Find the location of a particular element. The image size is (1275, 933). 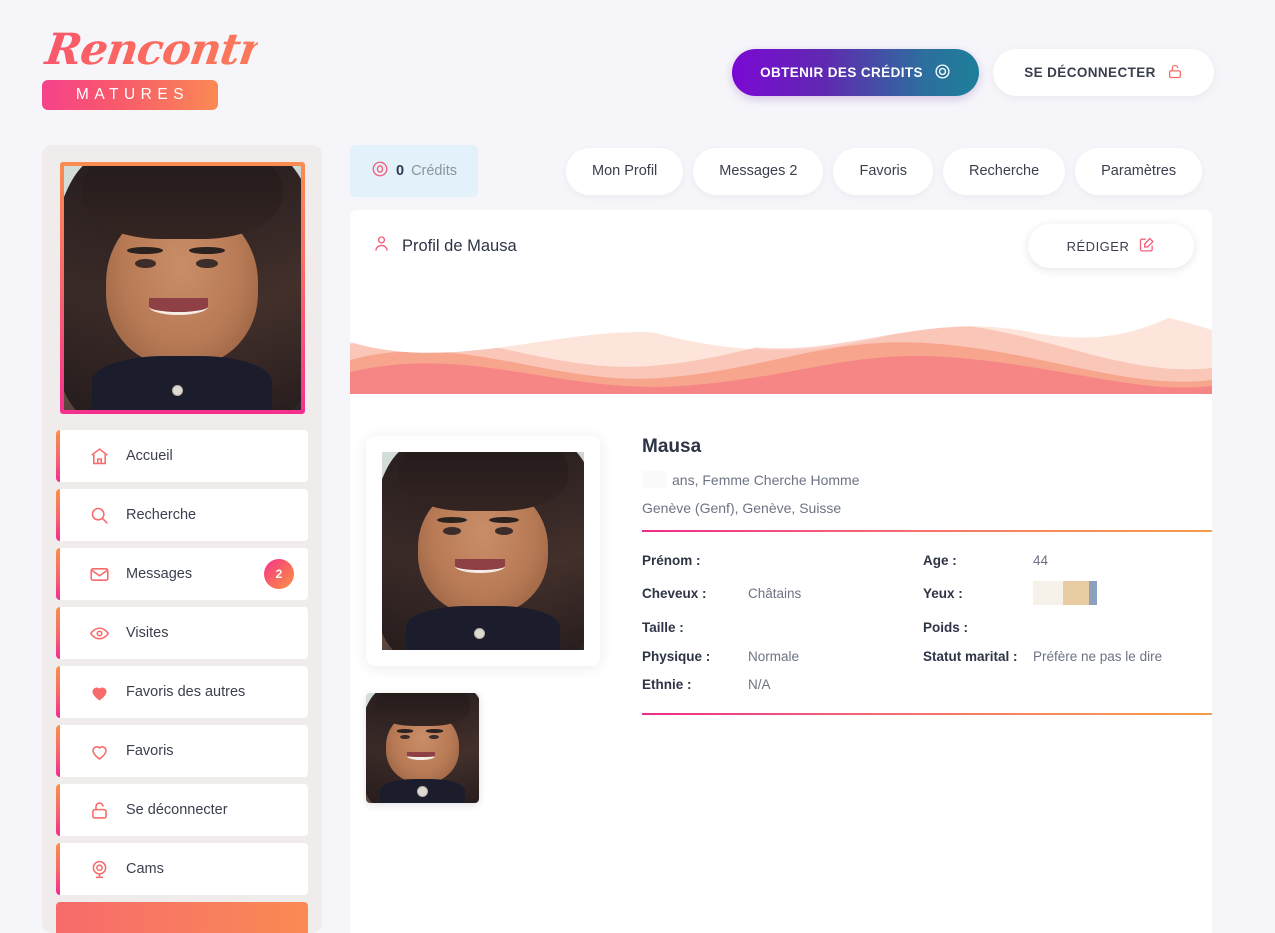

brand-logo: Rencontres MATURES is located at coordinates (178, 67).